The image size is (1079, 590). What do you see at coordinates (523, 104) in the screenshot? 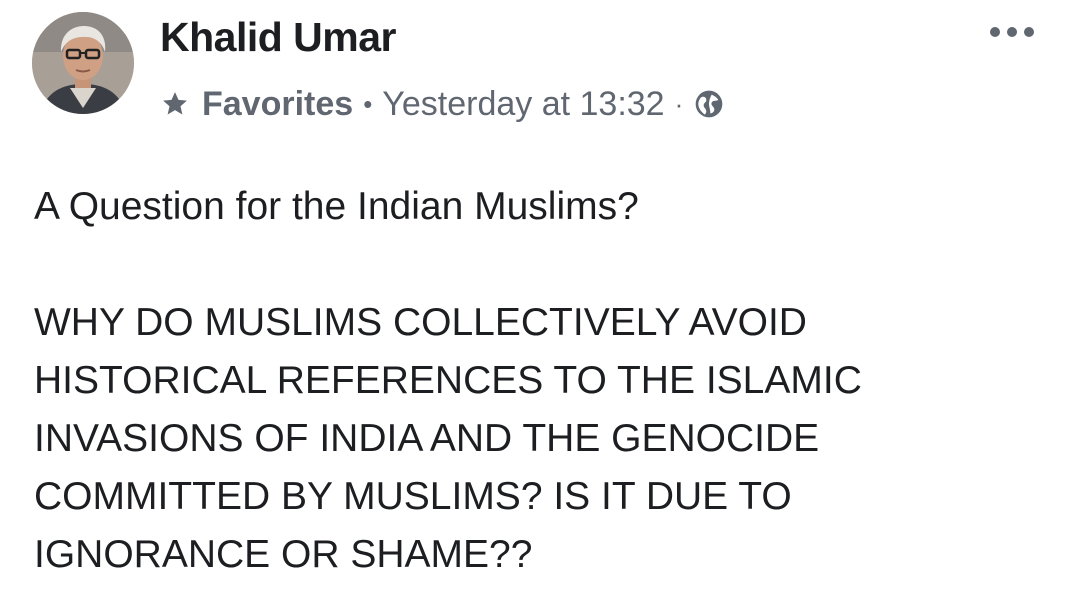
I see `post-timestamp: Yesterday at 13:32` at bounding box center [523, 104].